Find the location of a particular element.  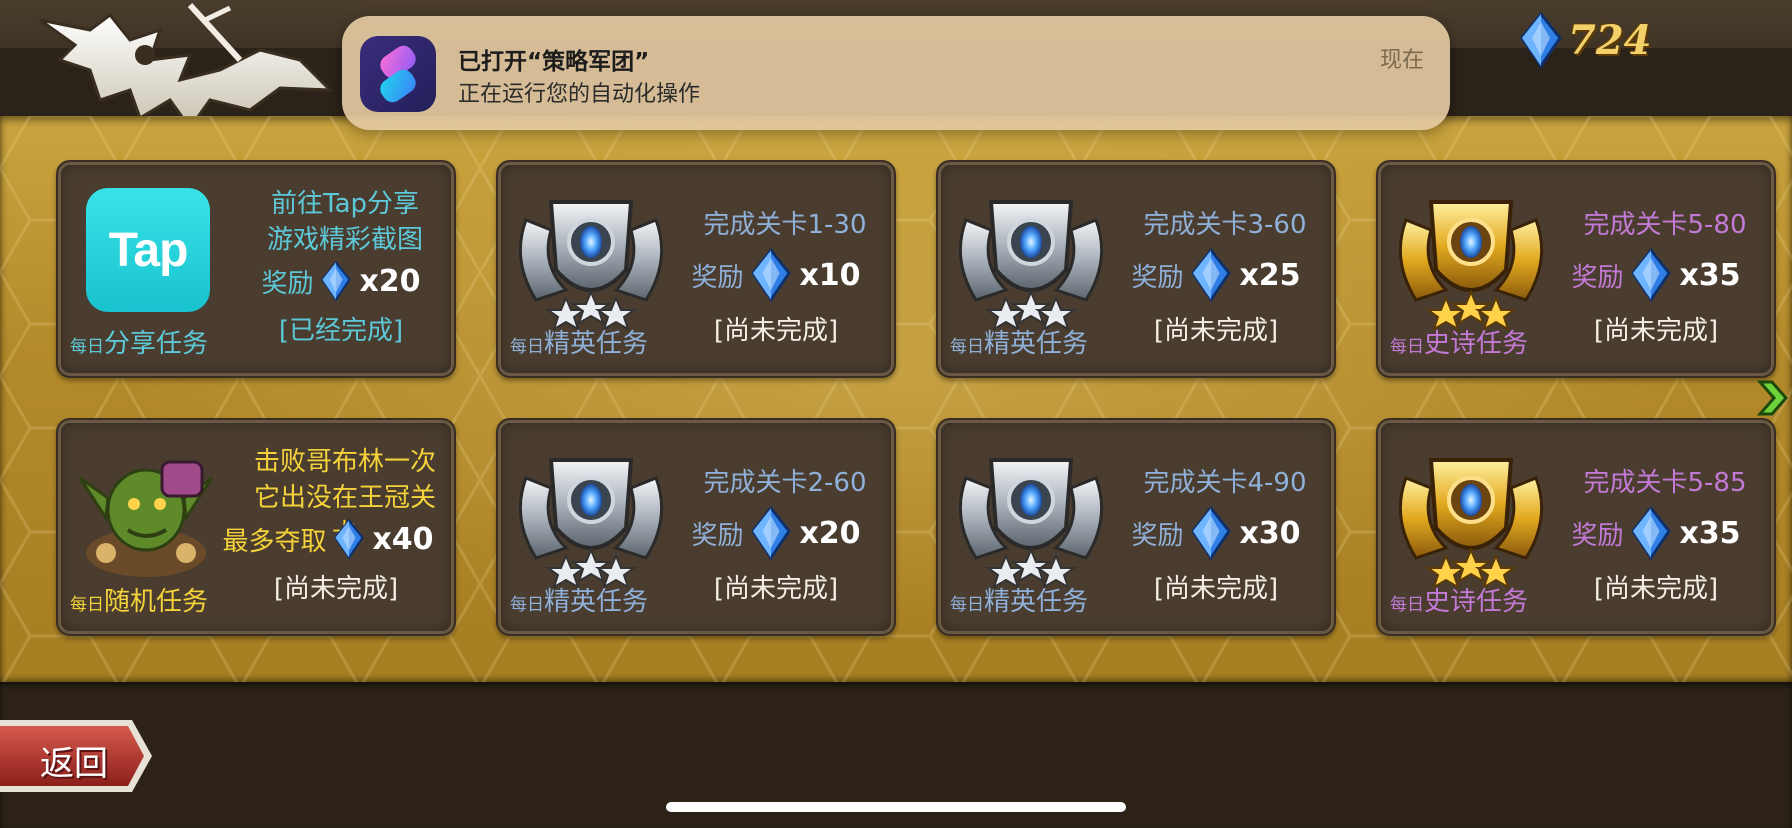

notification-title: 已打开“策略军团” is located at coordinates (554, 62).